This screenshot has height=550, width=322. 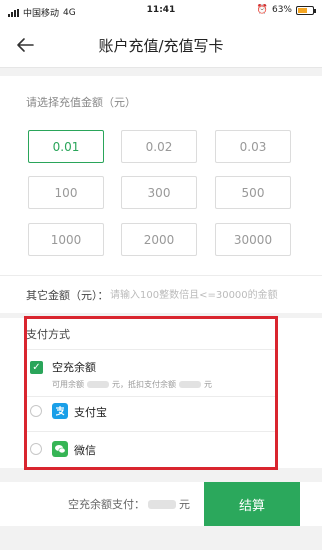 I want to click on amount-option-300: 300, so click(x=159, y=192).